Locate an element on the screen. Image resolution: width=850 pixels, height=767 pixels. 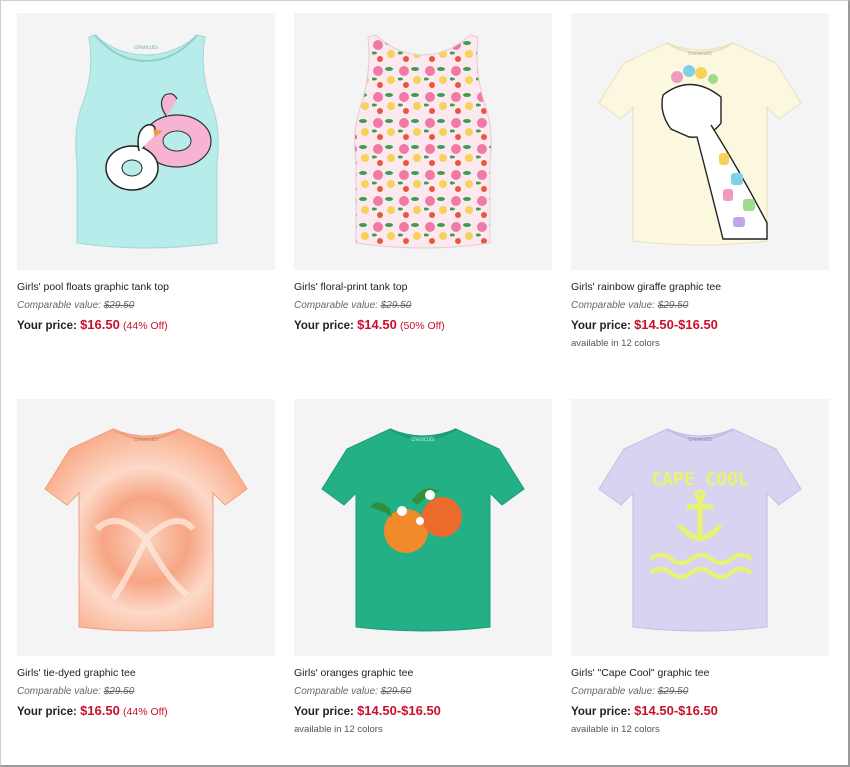
tee-cape-cool-icon: crewcuts CAPE COOL is located at coordinates (700, 530).